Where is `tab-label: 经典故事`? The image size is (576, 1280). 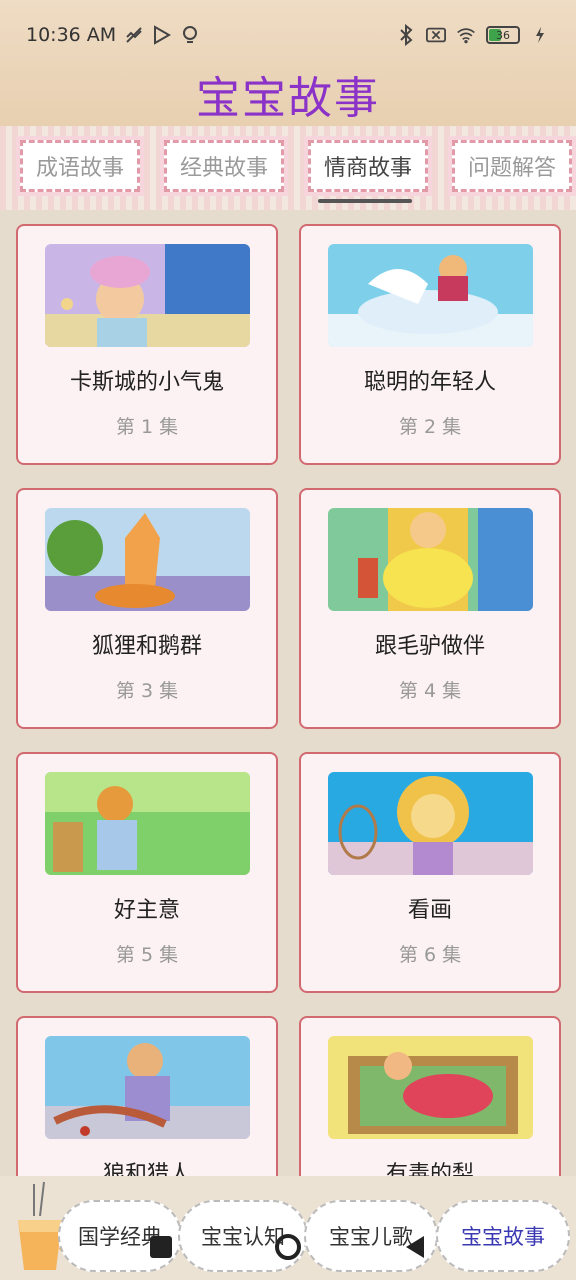
tab-label: 经典故事 is located at coordinates (223, 168).